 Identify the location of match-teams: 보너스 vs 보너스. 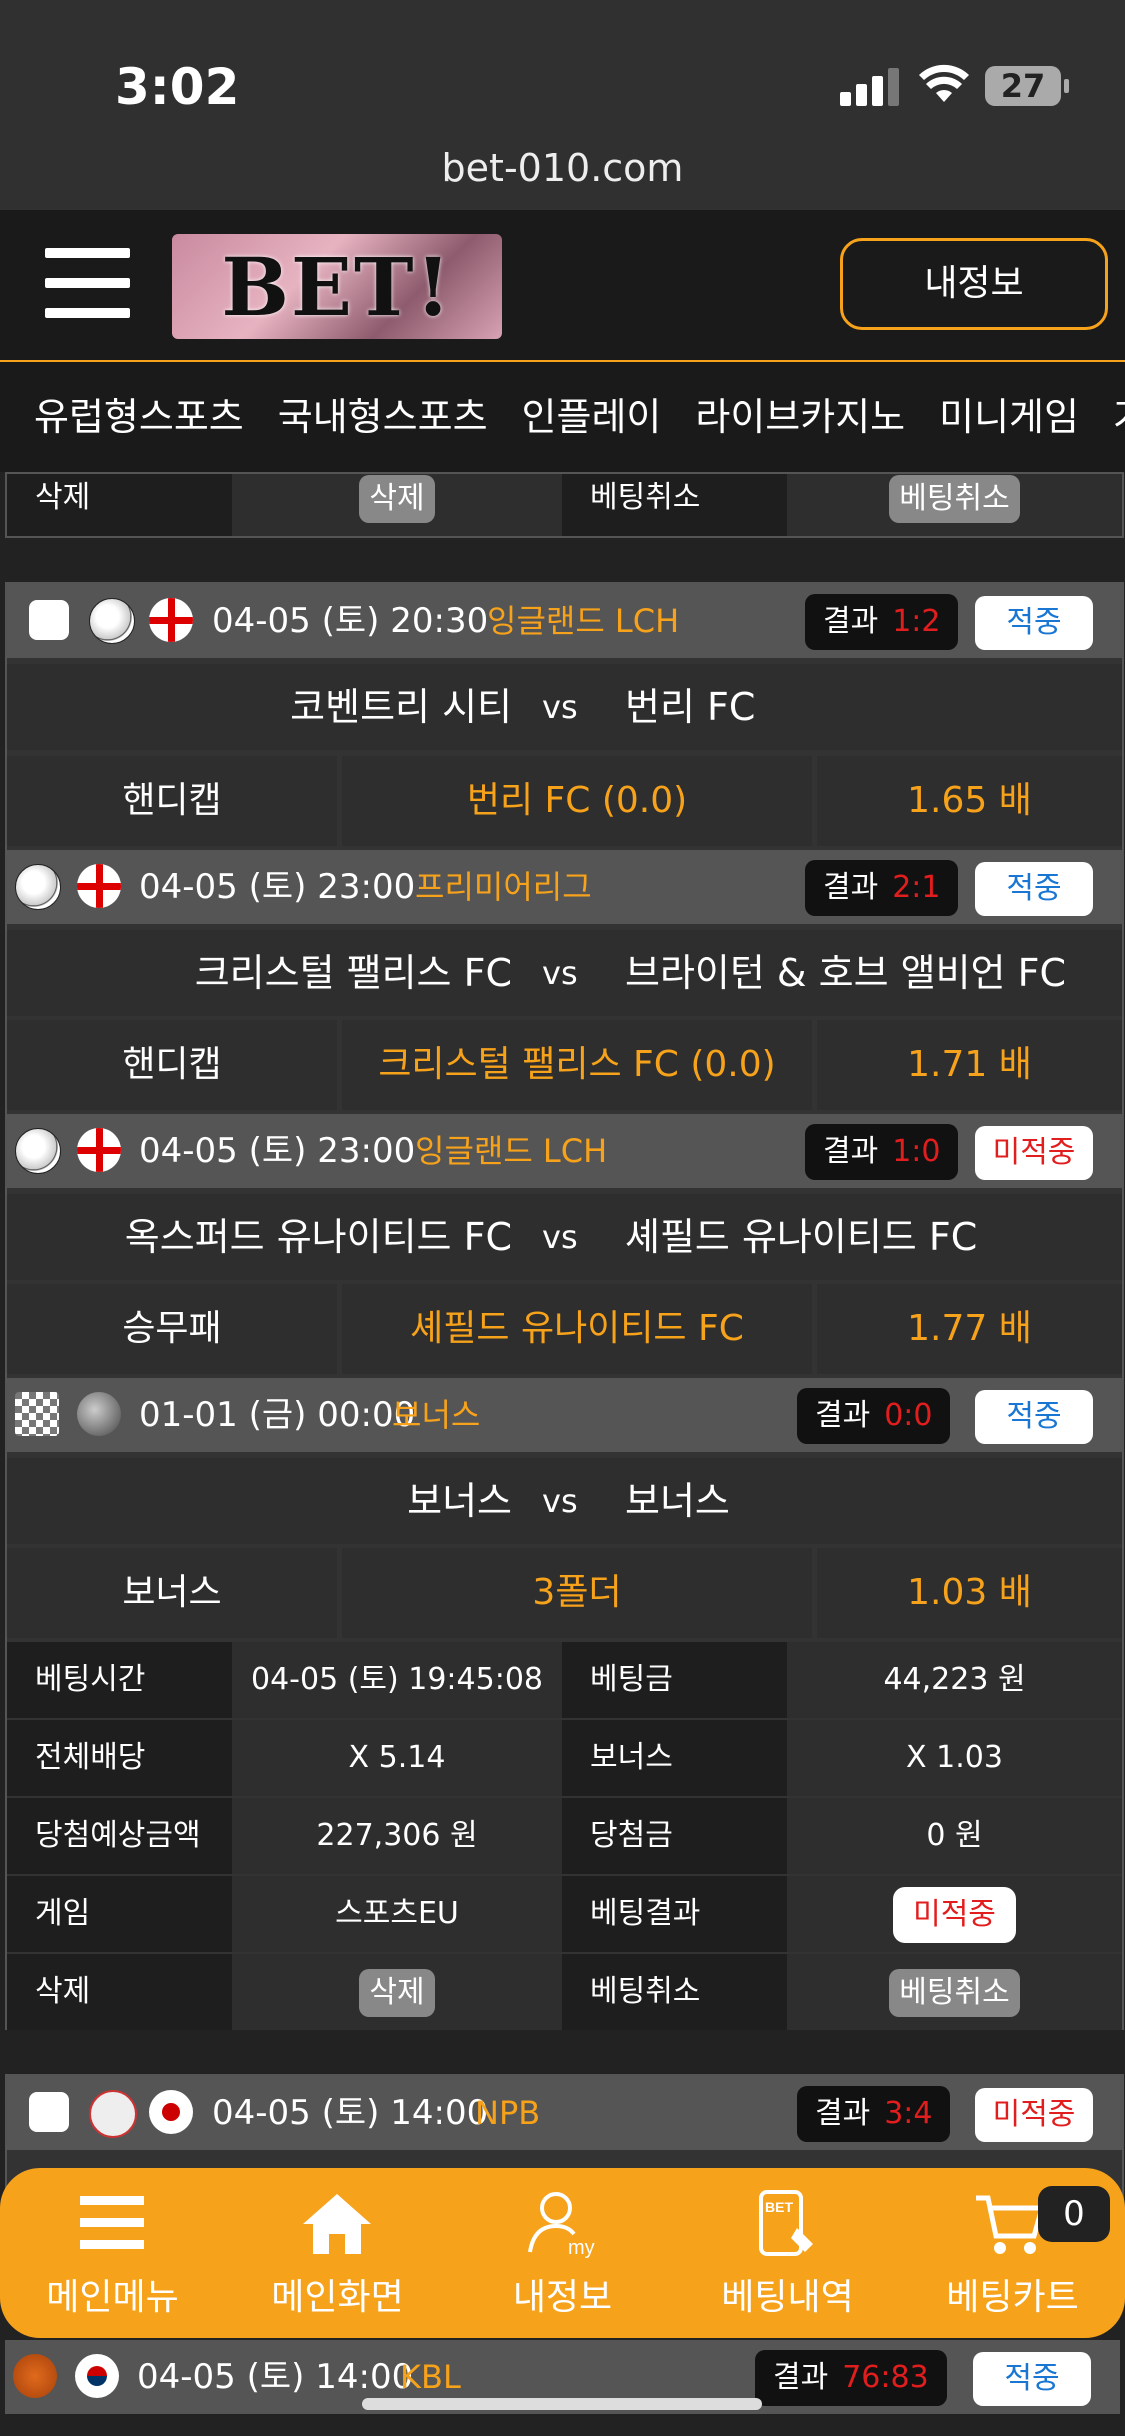
(564, 1501).